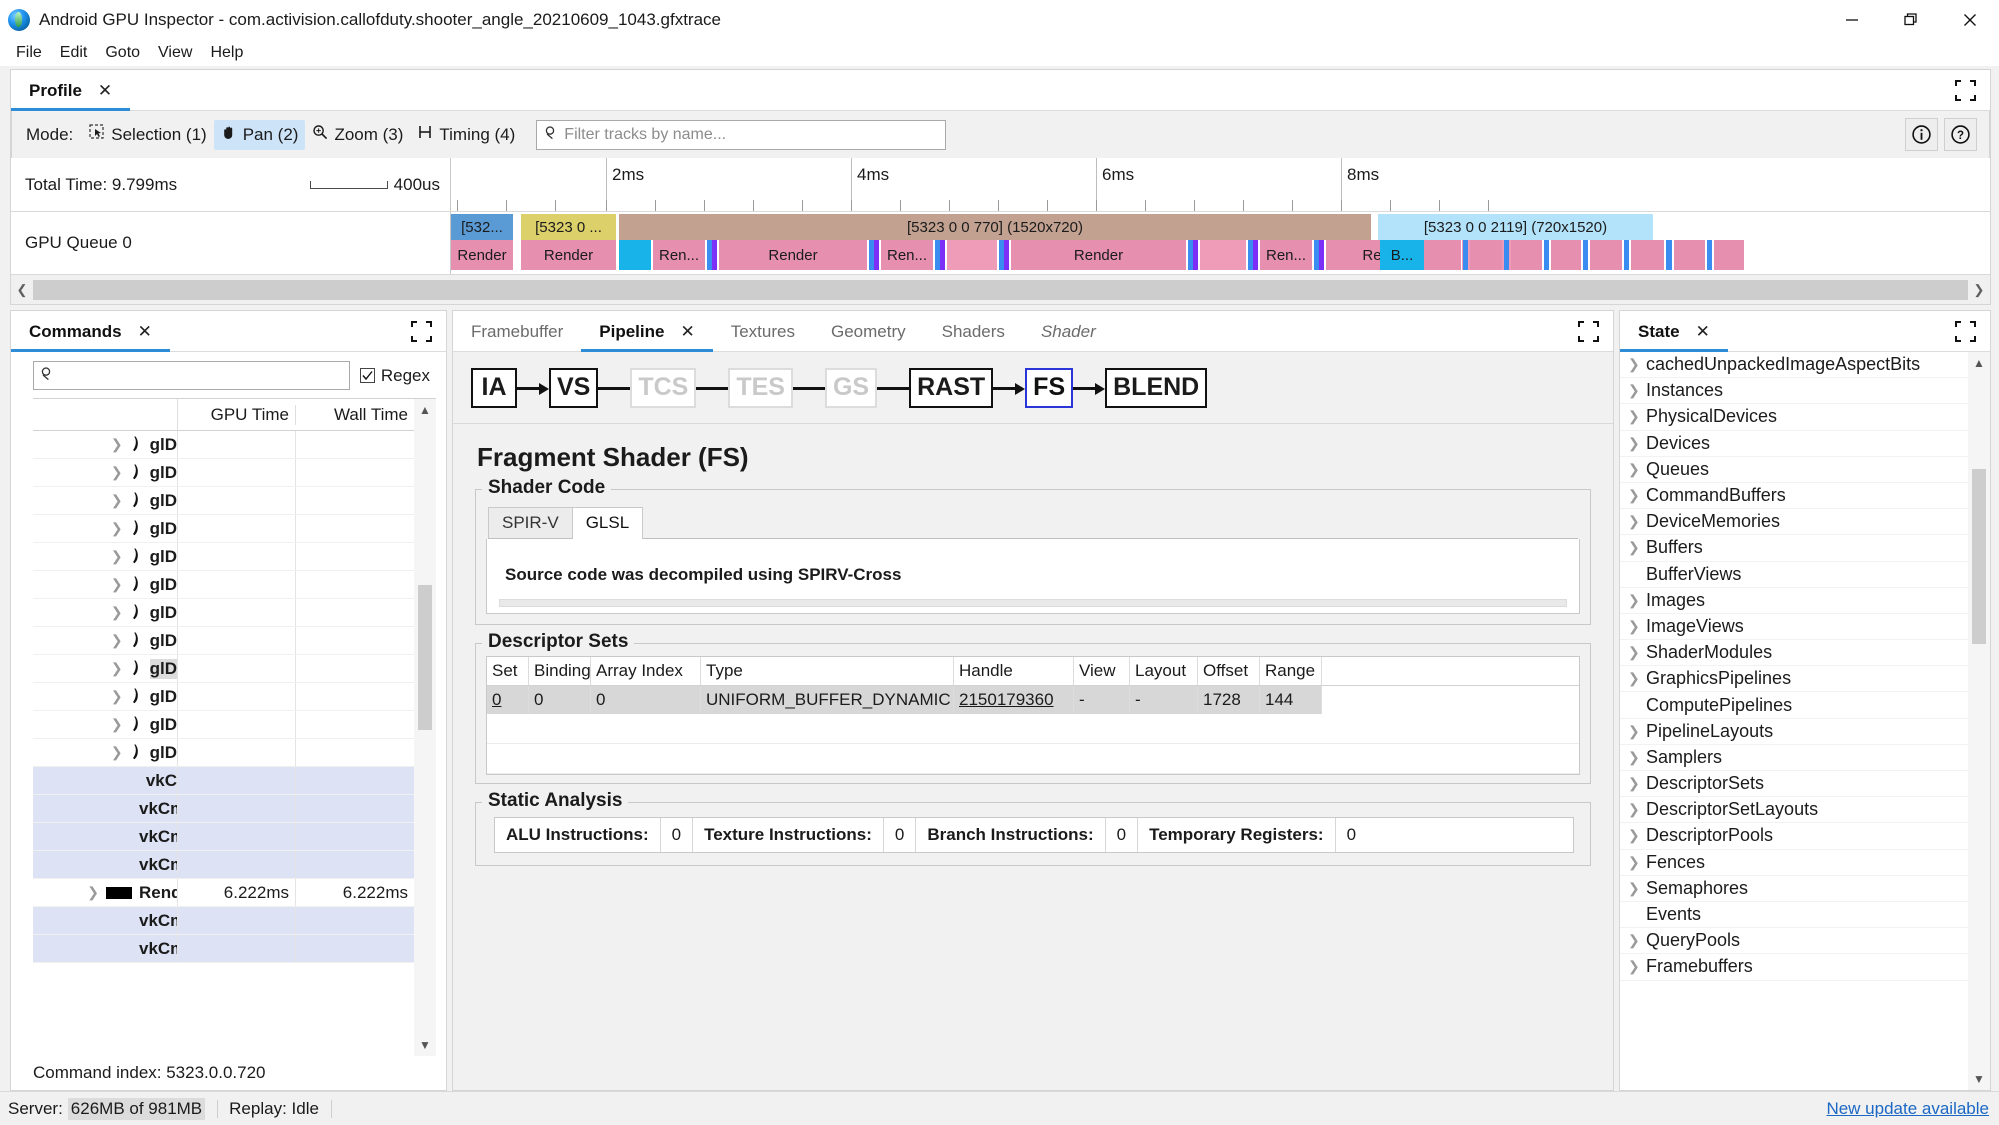 This screenshot has width=1999, height=1125. I want to click on pipeline-stage-ia: IA, so click(494, 387).